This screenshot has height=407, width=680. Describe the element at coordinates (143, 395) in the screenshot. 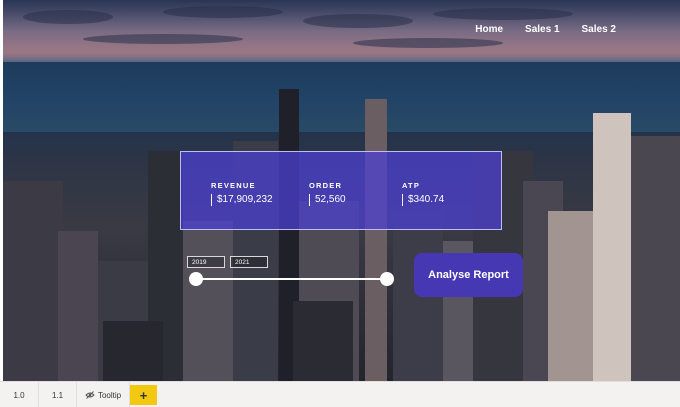

I see `add-page-button: +` at that location.